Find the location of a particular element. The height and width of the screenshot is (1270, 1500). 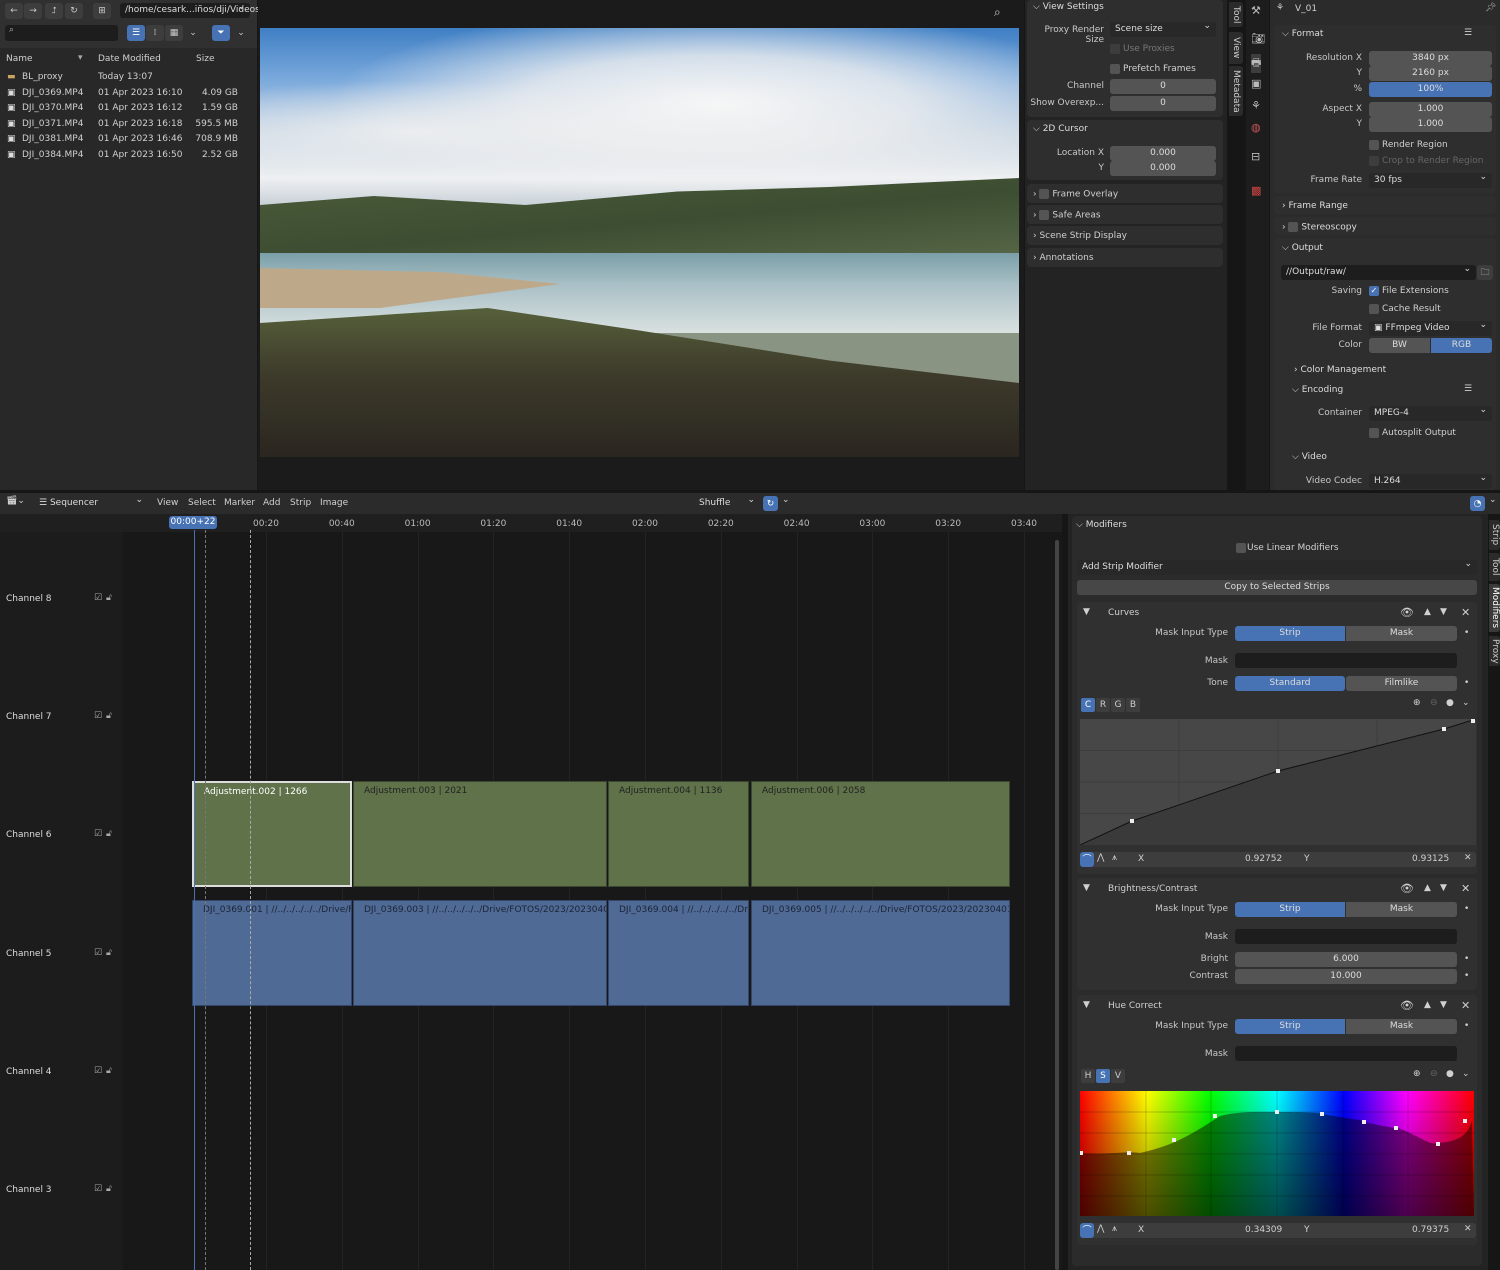

tab-metadata: Metadata is located at coordinates (1236, 91).